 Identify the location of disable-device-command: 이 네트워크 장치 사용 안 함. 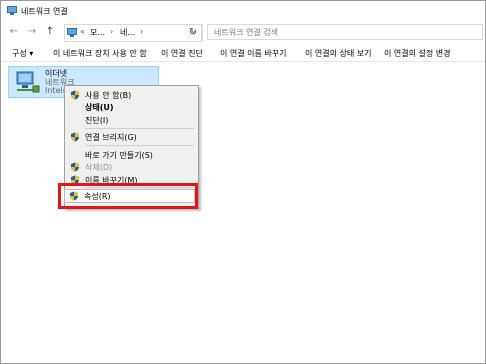
(100, 53).